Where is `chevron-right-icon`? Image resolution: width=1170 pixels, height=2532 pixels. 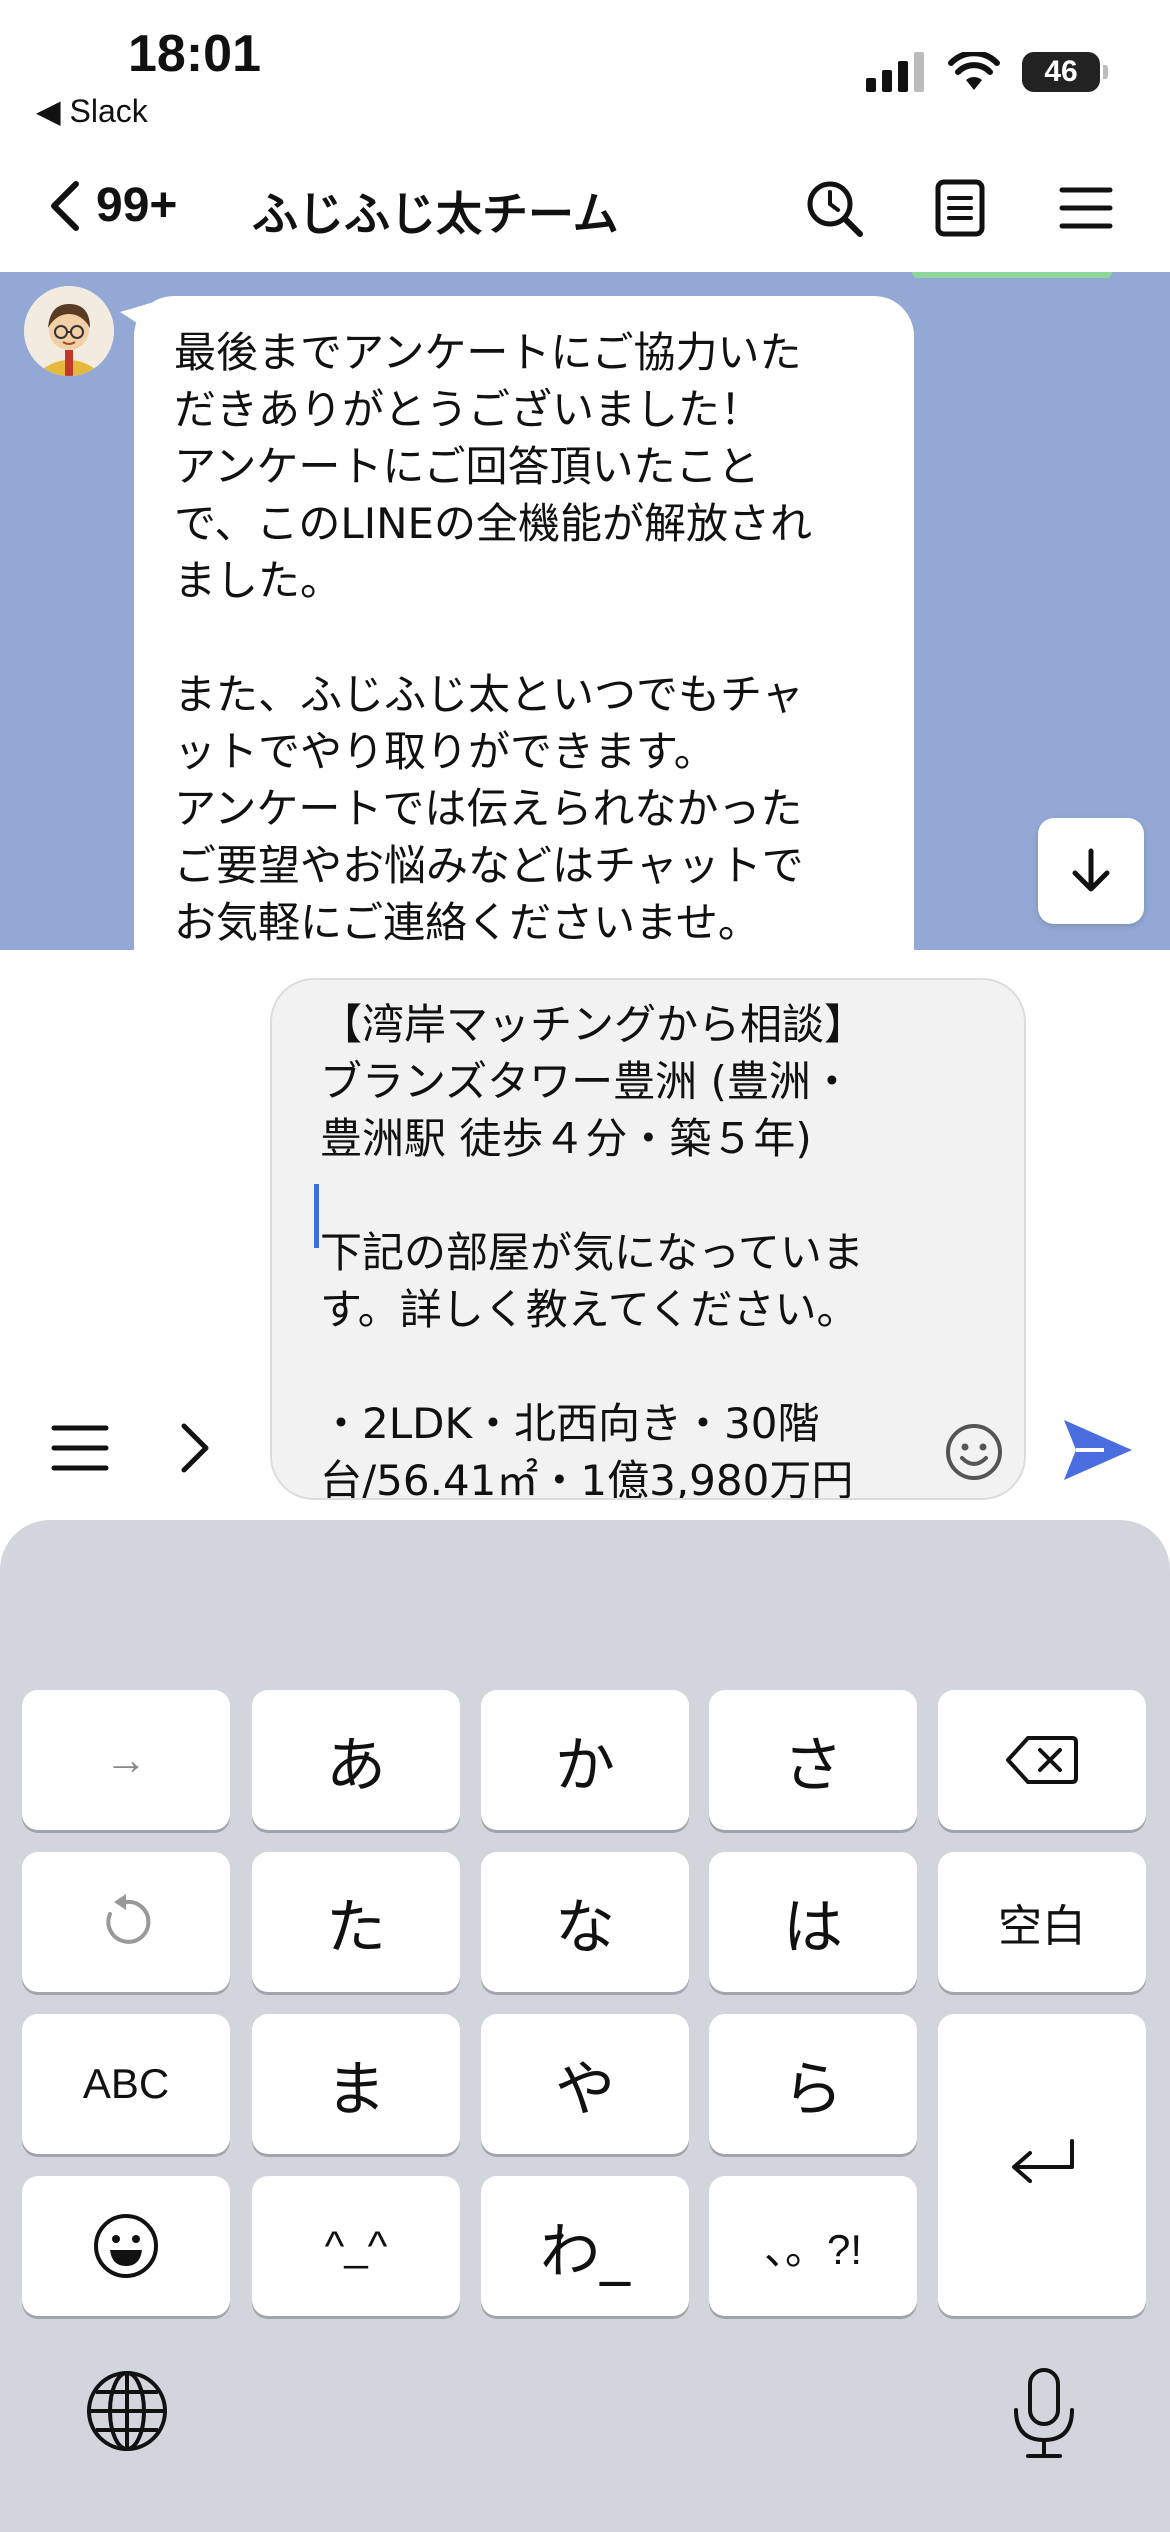 chevron-right-icon is located at coordinates (195, 1448).